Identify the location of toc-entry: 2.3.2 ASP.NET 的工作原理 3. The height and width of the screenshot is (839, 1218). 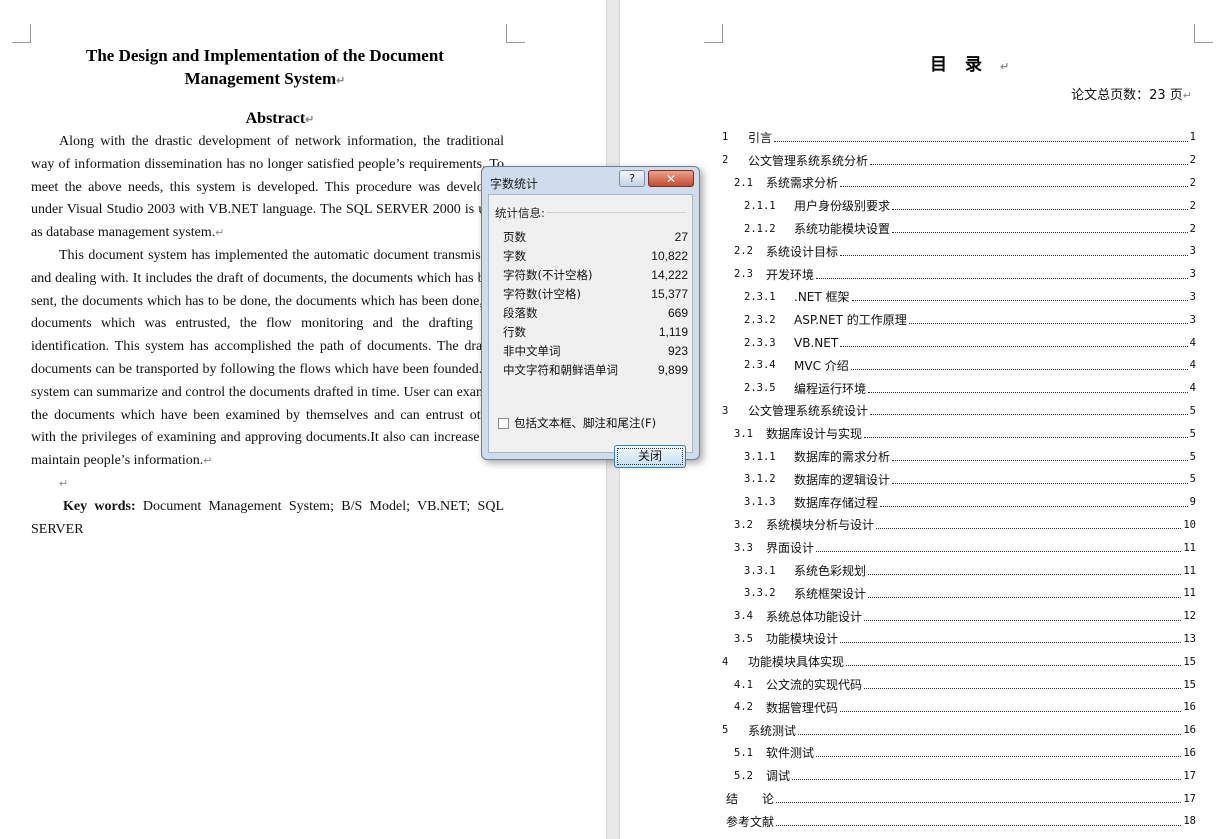
(959, 319).